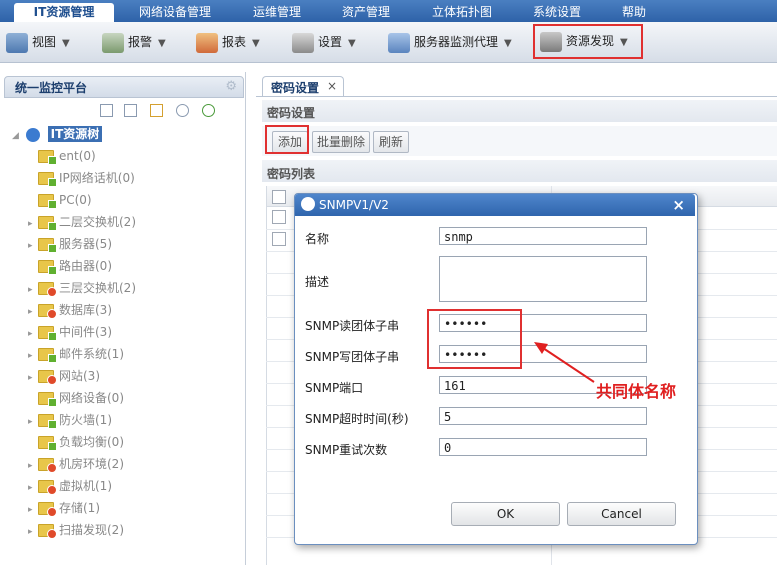 The width and height of the screenshot is (777, 565). I want to click on report-button: 报表 ▼, so click(228, 42).